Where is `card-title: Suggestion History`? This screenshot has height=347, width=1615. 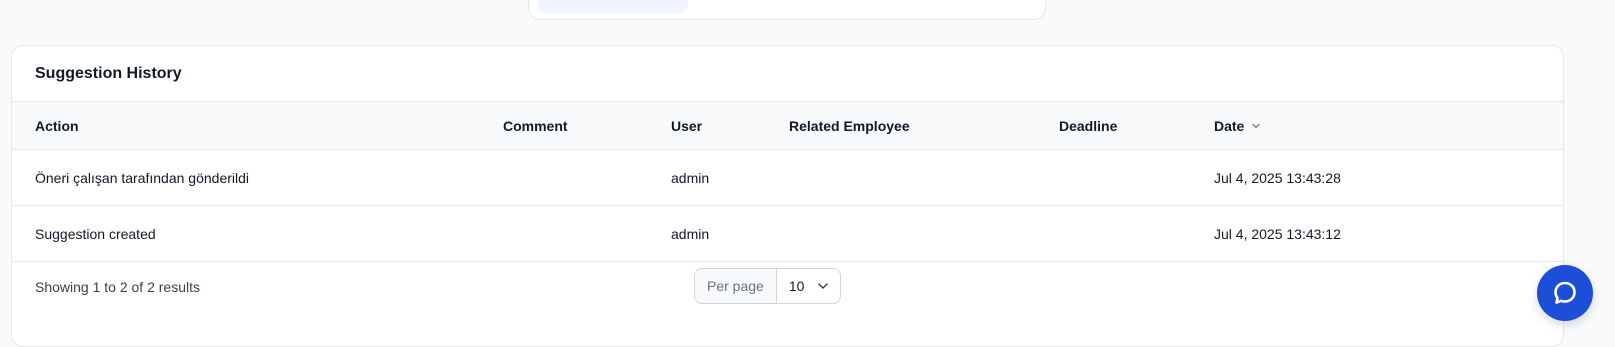 card-title: Suggestion History is located at coordinates (108, 73).